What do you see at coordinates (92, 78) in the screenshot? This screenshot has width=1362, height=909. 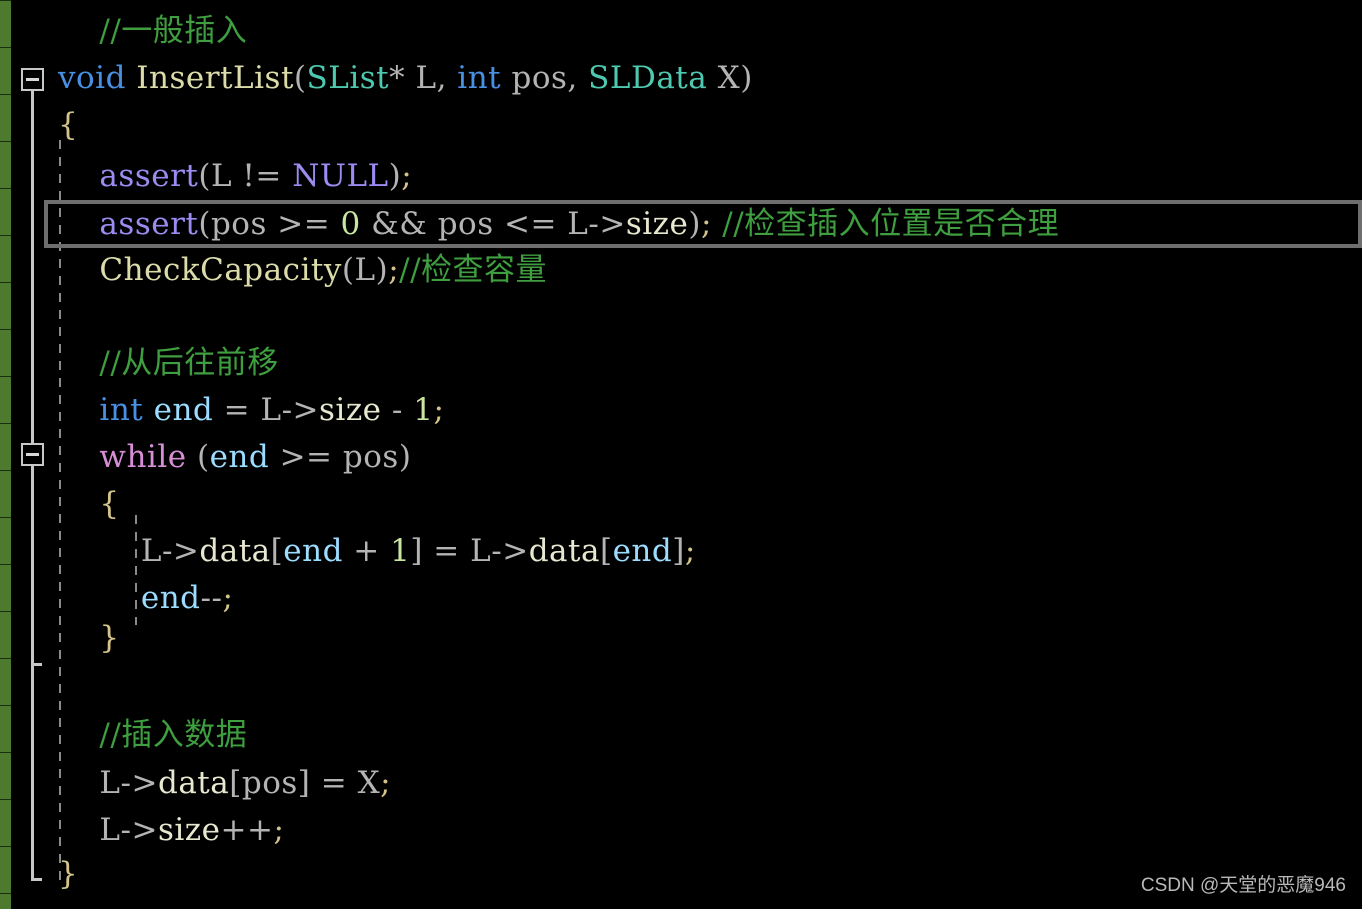 I see `code-token: void` at bounding box center [92, 78].